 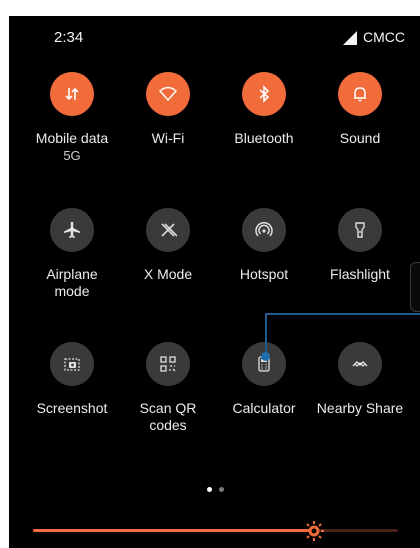 I want to click on calculator-button, so click(x=264, y=364).